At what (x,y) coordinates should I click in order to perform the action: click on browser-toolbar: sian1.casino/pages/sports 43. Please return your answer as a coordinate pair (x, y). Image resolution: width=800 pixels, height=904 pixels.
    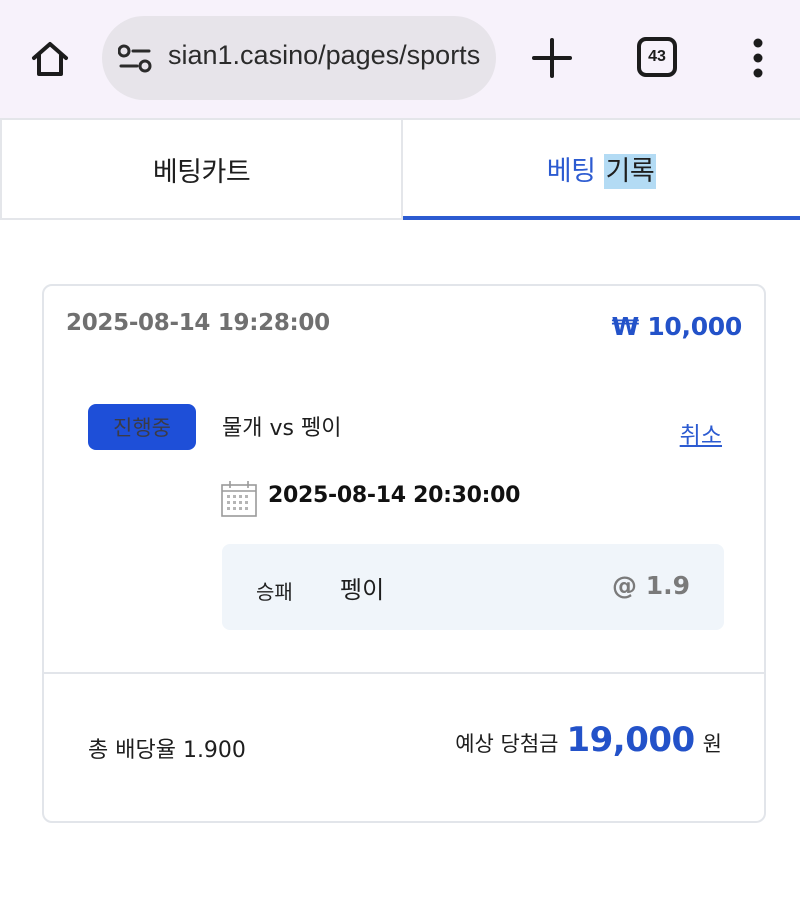
    Looking at the image, I should click on (400, 59).